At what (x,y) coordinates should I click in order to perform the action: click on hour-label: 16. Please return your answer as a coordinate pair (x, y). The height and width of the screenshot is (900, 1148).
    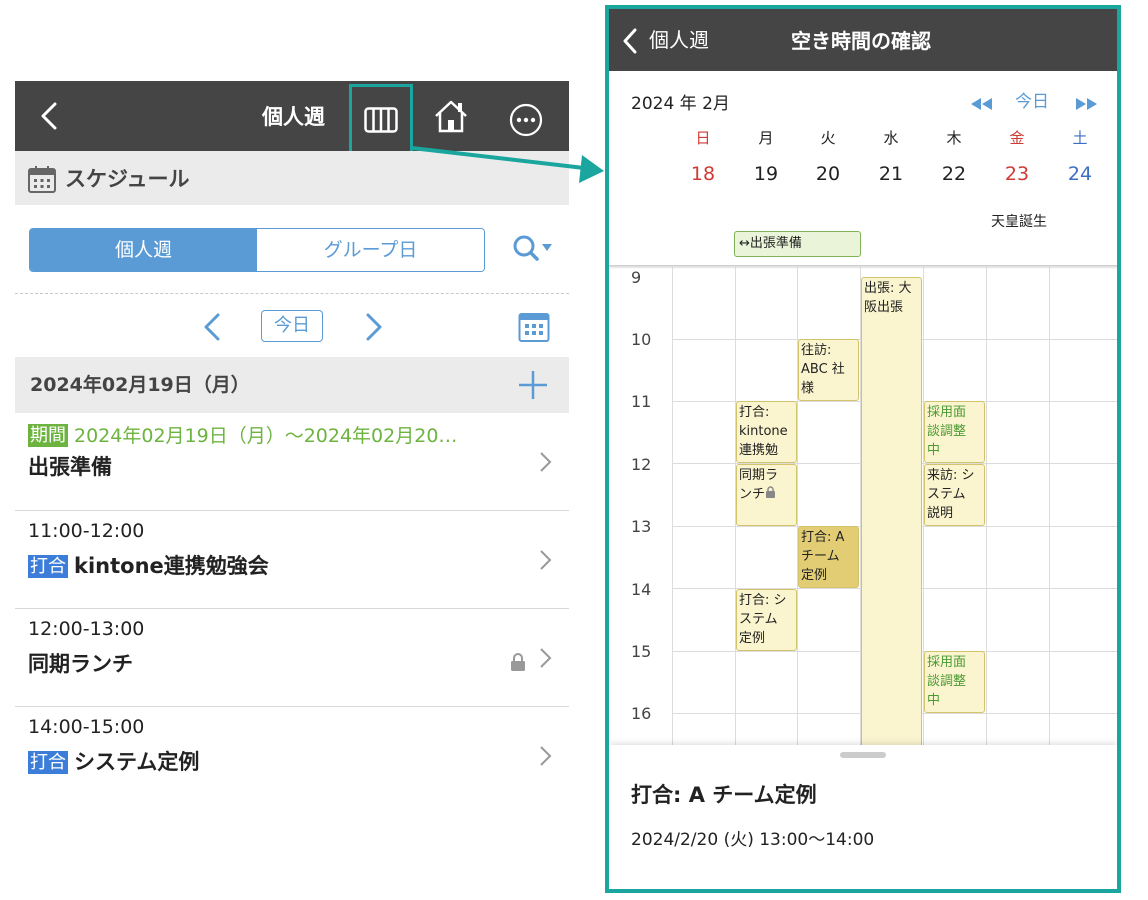
    Looking at the image, I should click on (641, 713).